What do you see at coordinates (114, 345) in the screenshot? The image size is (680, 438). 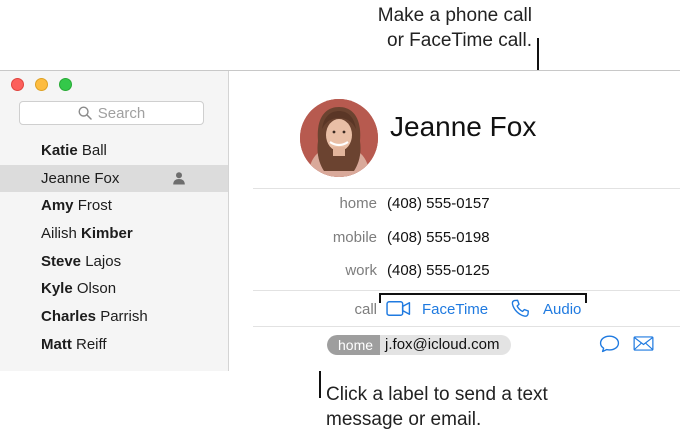 I see `contact-list-item: Matt Reiff` at bounding box center [114, 345].